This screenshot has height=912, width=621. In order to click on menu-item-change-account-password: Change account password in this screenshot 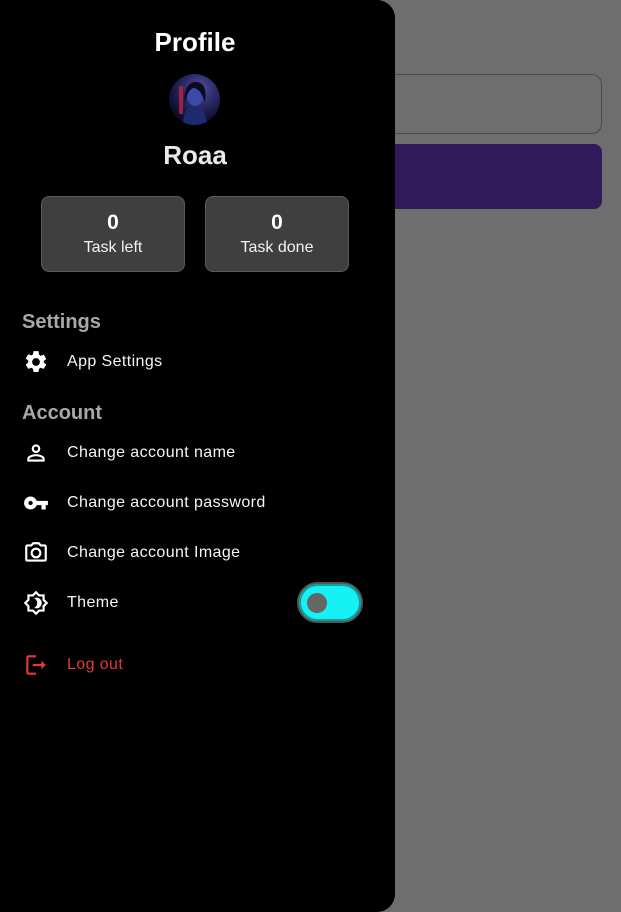, I will do `click(197, 503)`.